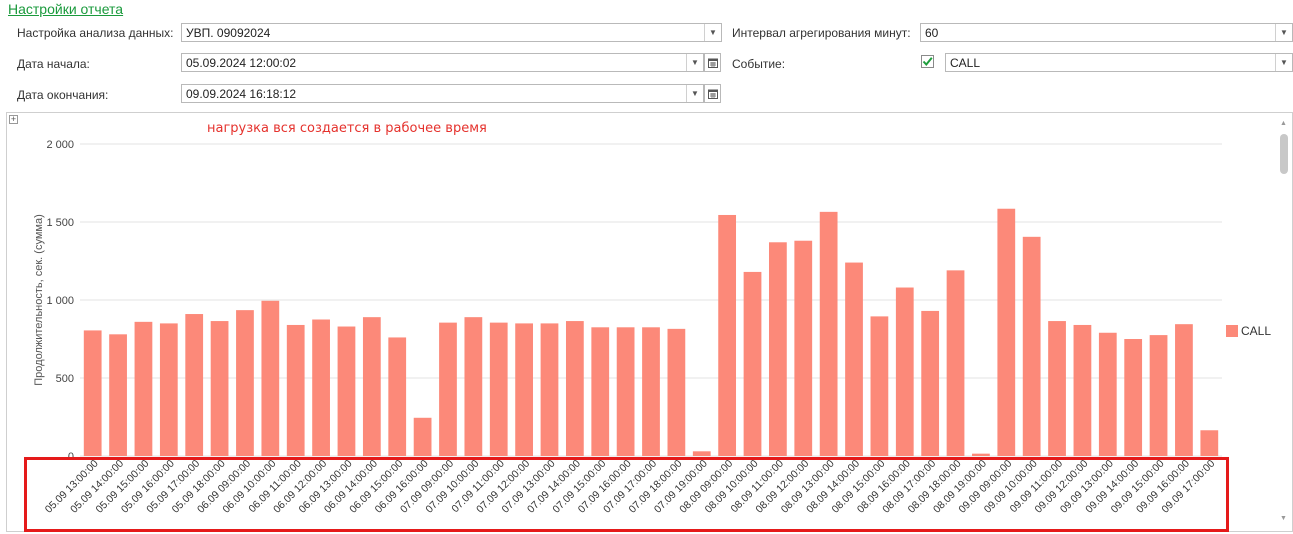  I want to click on y-tick-label: 1 000, so click(60, 301).